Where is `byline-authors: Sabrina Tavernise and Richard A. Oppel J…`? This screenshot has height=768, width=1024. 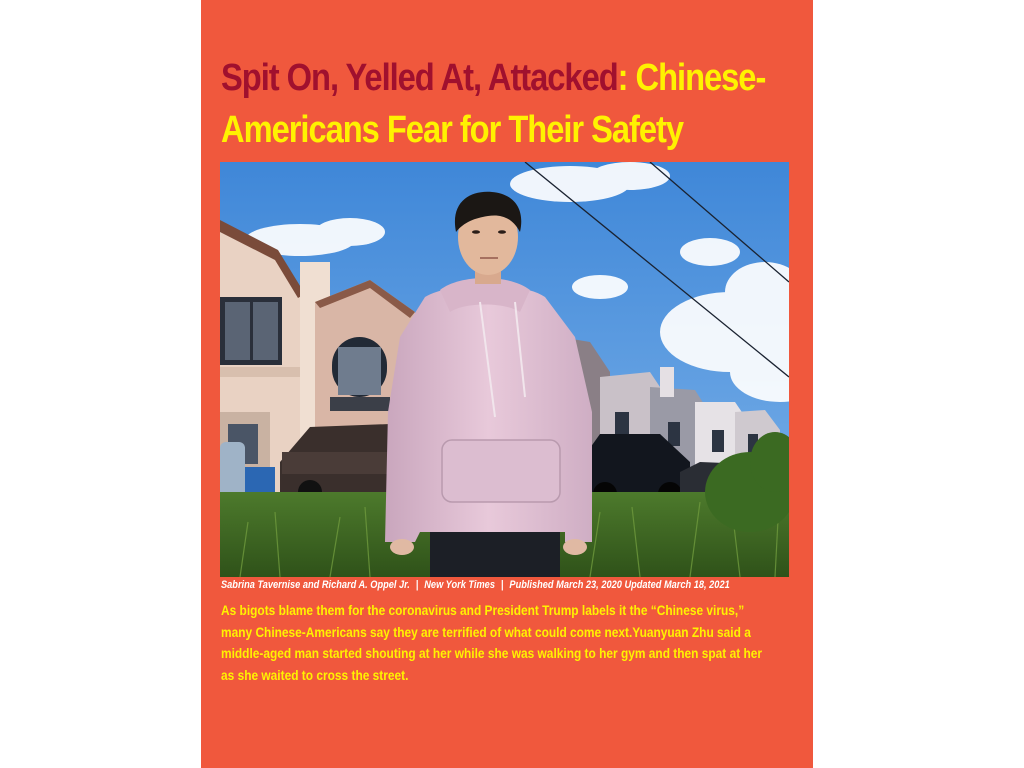 byline-authors: Sabrina Tavernise and Richard A. Oppel J… is located at coordinates (315, 585).